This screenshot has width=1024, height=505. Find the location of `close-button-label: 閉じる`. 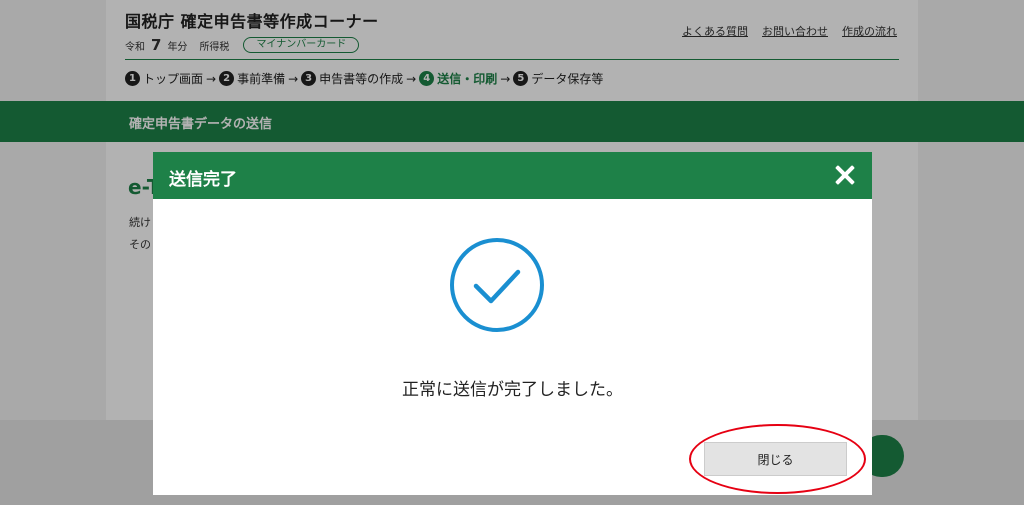

close-button-label: 閉じる is located at coordinates (775, 459).